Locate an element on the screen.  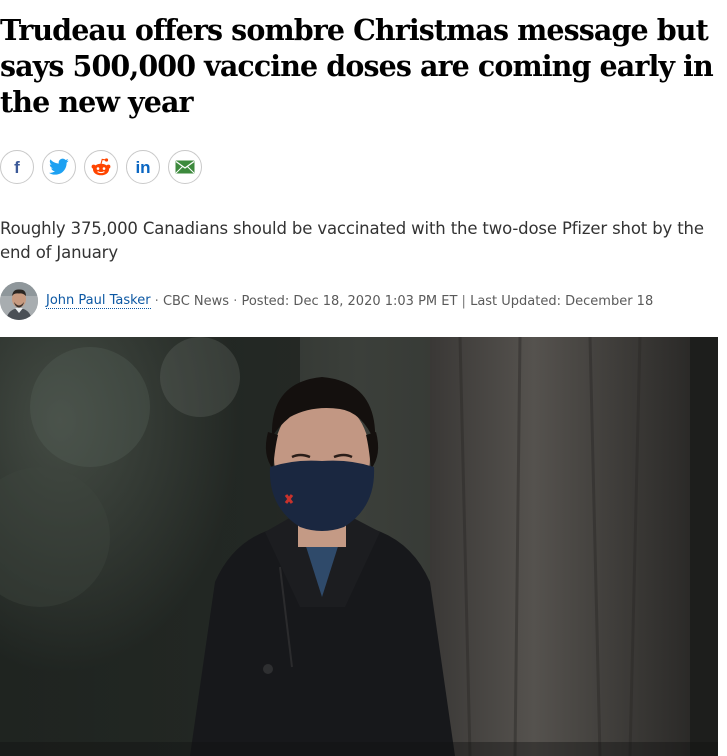
facebook-icon: f is located at coordinates (17, 167).